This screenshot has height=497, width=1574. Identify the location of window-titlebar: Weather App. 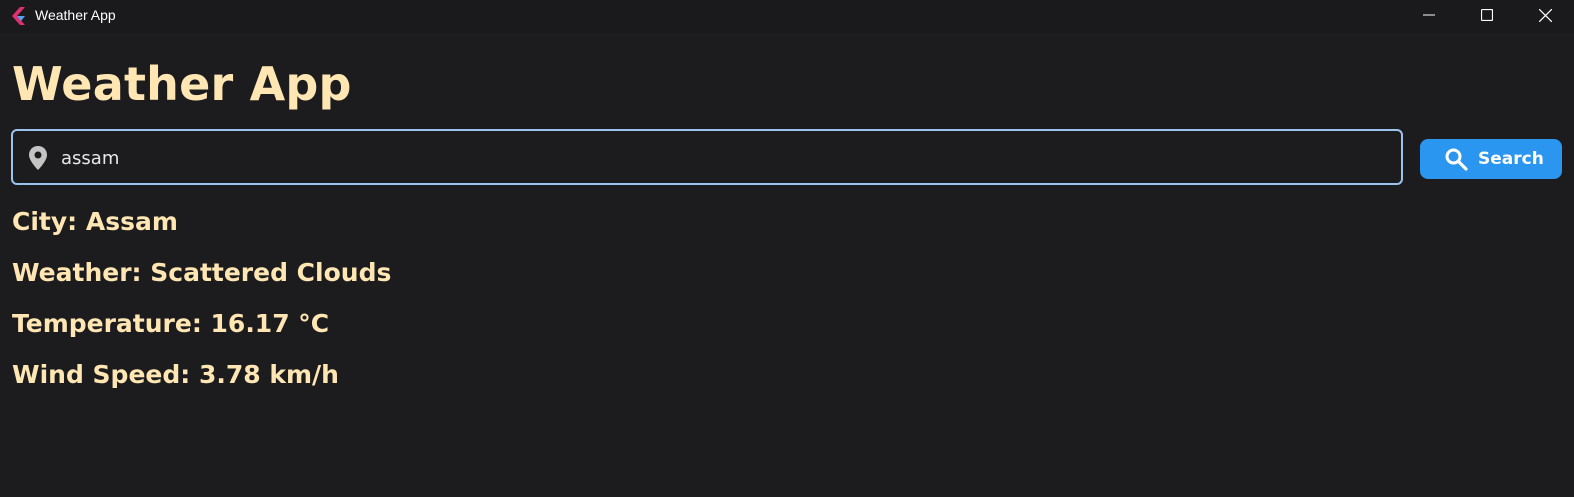
(787, 16).